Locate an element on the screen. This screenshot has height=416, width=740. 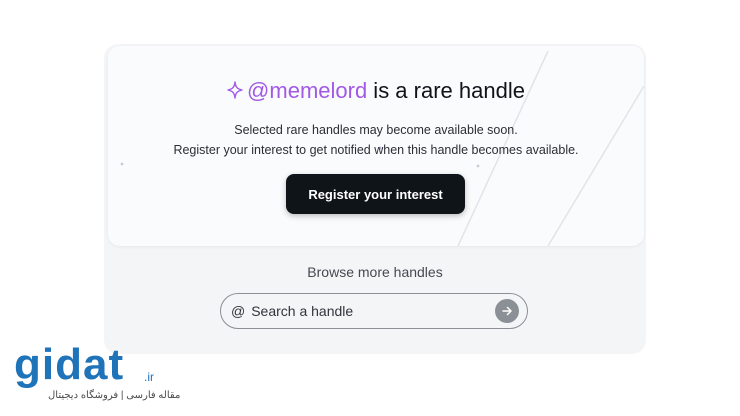
sparkle-icon is located at coordinates (235, 92).